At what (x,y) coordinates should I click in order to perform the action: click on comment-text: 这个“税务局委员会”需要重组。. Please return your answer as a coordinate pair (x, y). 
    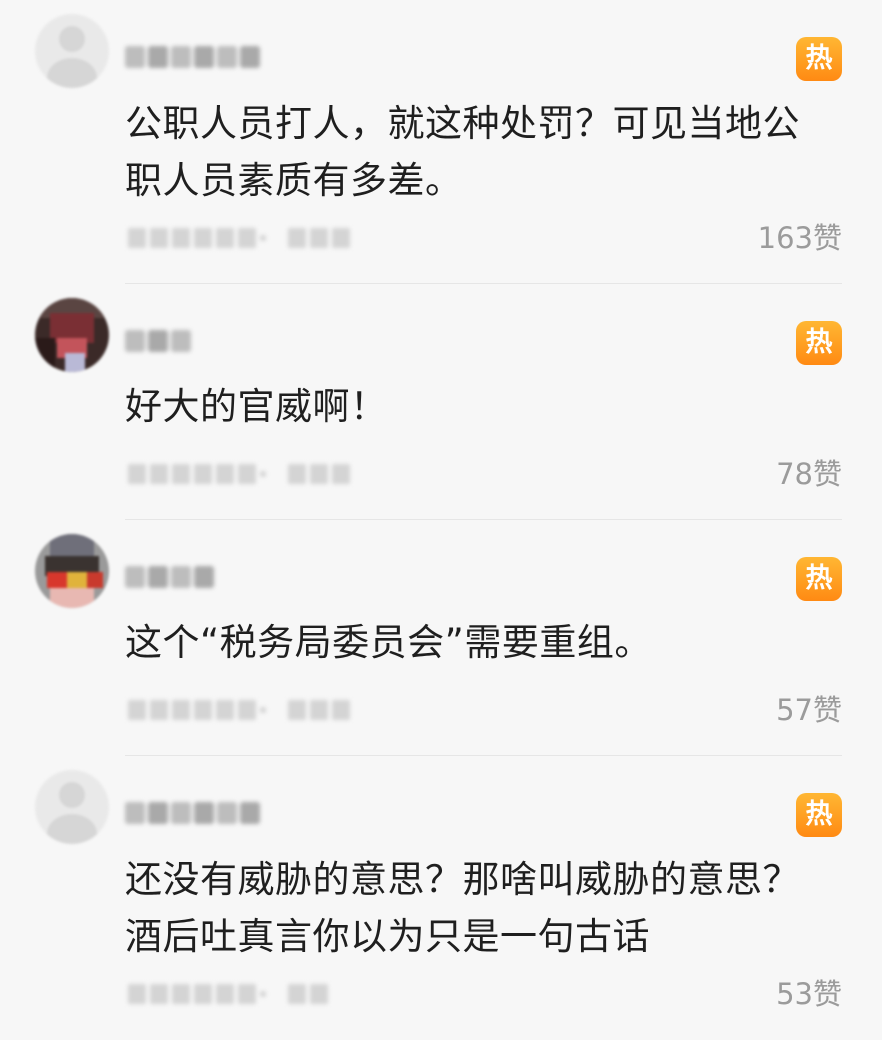
    Looking at the image, I should click on (388, 642).